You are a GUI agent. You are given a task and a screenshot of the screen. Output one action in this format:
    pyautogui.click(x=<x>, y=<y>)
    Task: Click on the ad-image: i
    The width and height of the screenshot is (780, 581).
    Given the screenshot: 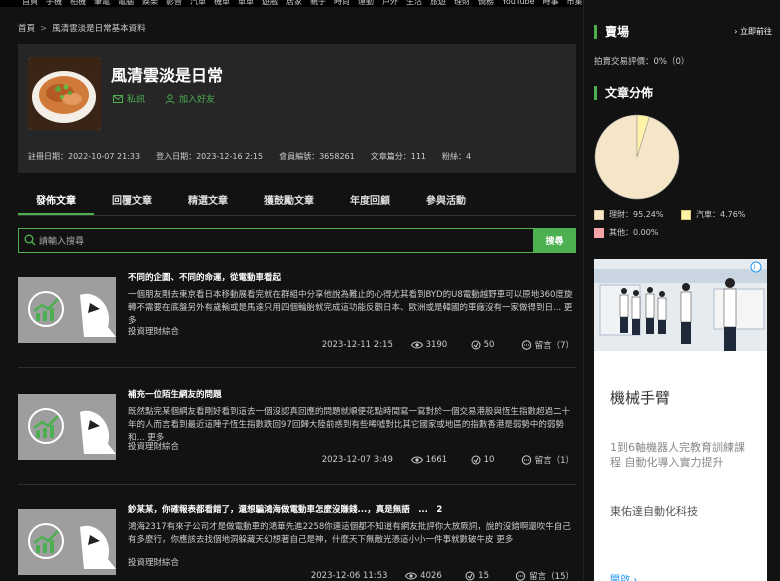 What is the action you would take?
    pyautogui.click(x=680, y=305)
    